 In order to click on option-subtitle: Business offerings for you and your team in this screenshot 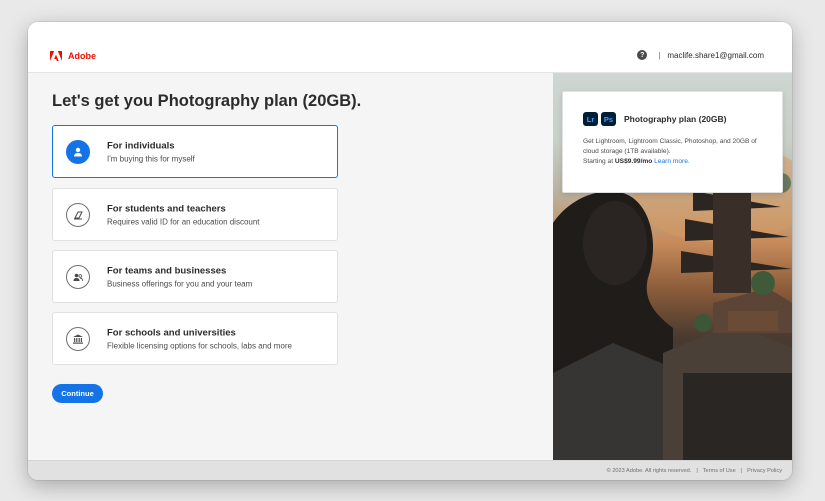, I will do `click(180, 283)`.